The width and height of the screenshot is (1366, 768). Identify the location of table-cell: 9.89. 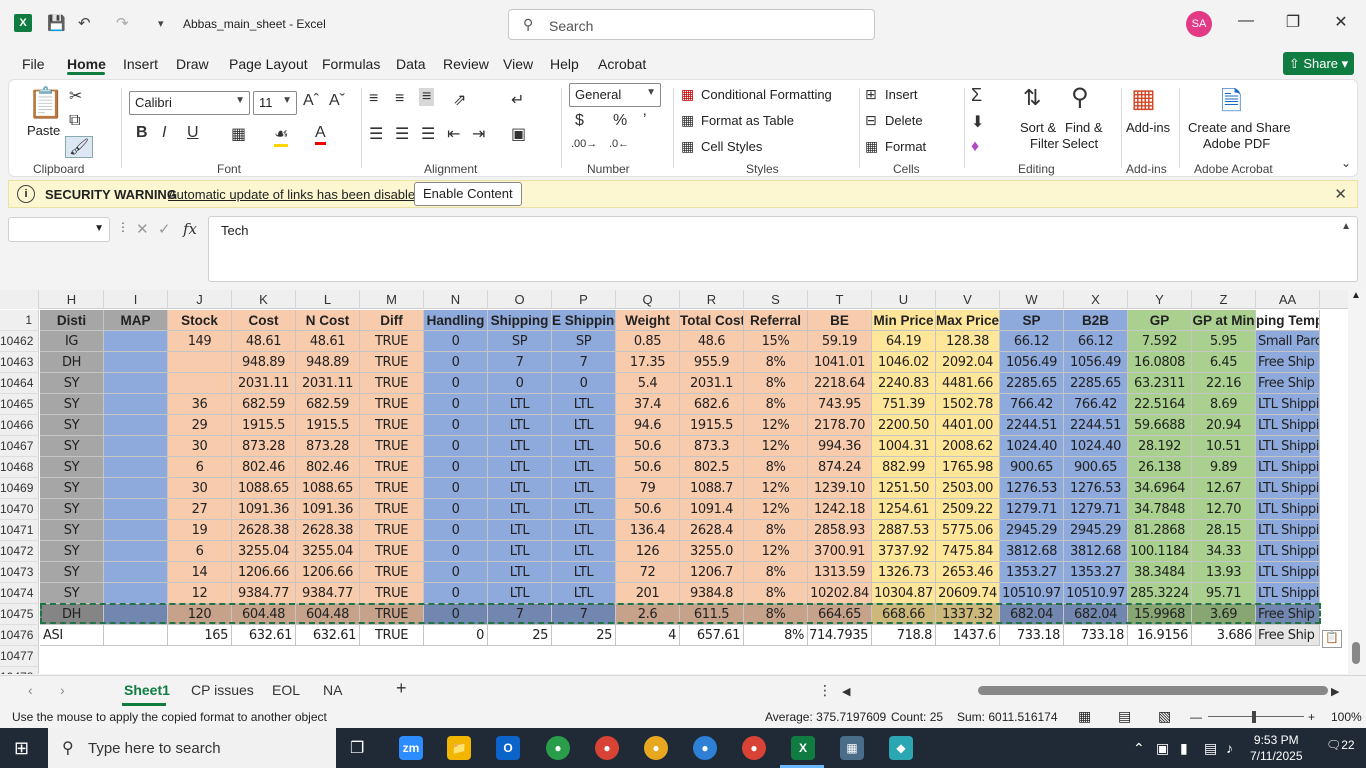
(1224, 467).